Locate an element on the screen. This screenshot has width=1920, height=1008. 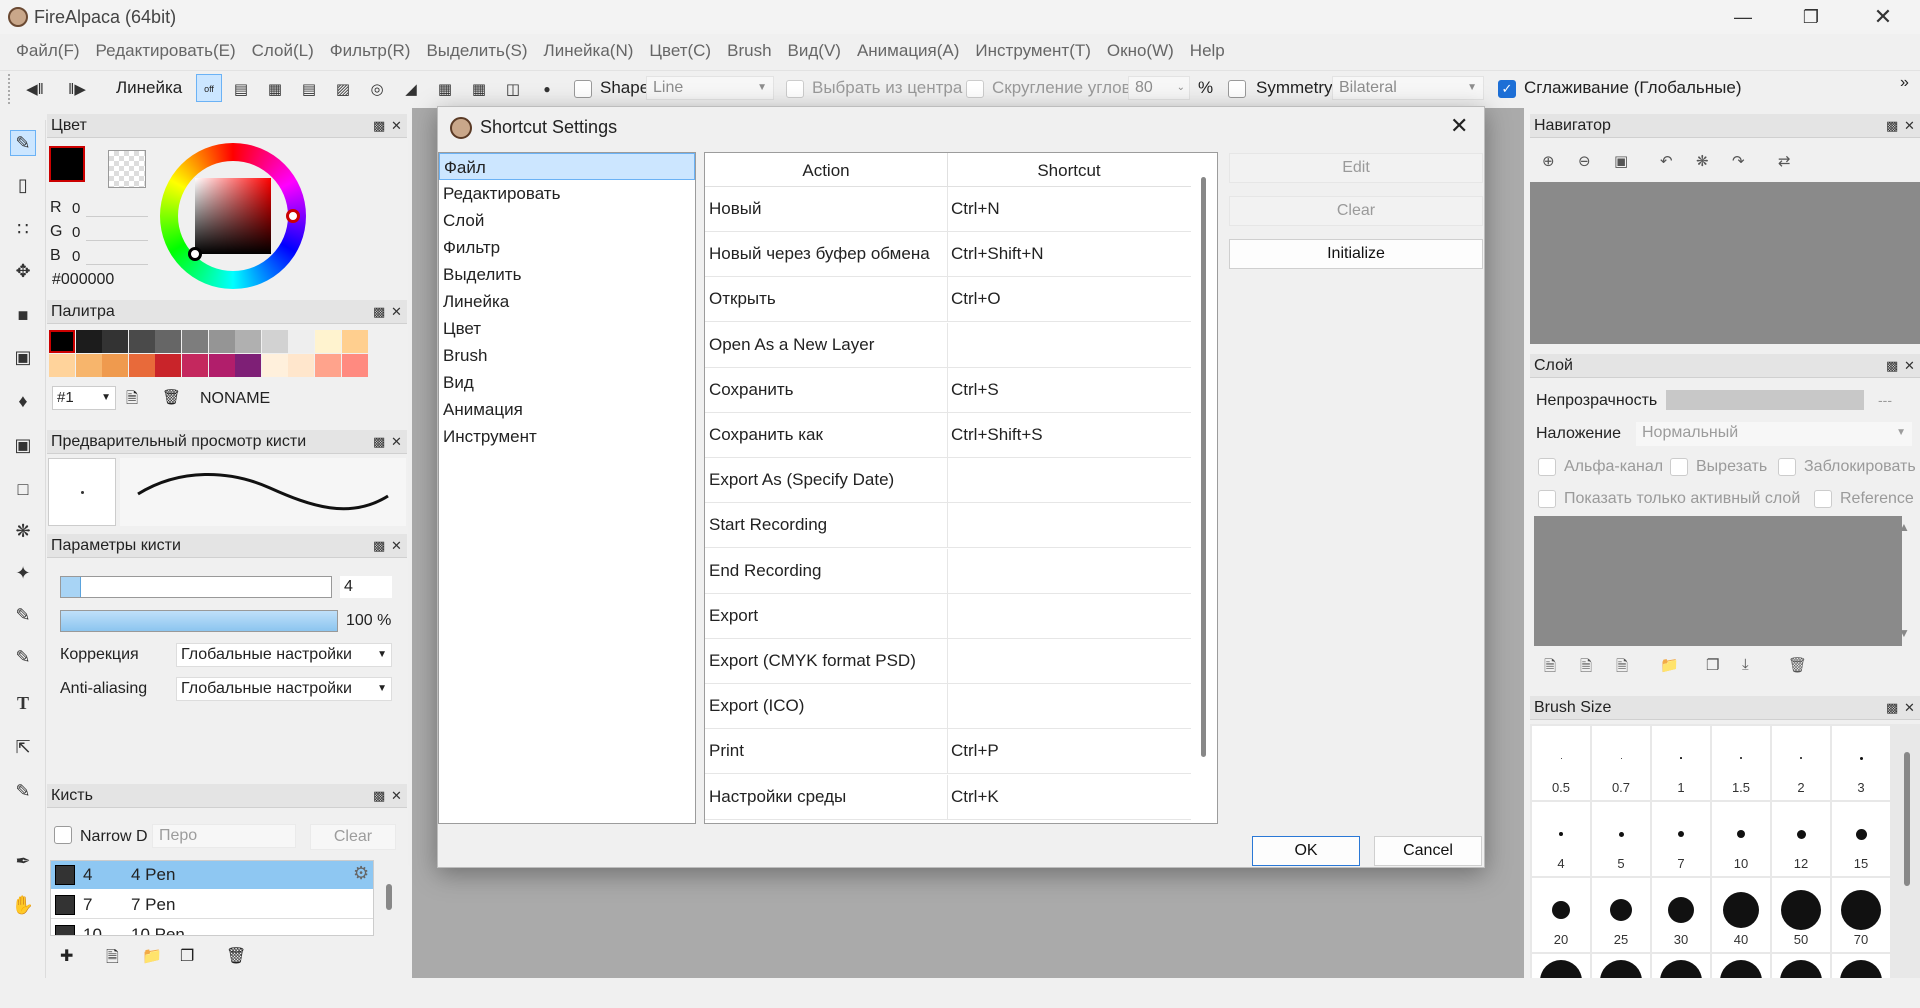
scroll-down-icon: ▼ is located at coordinates (1904, 633).